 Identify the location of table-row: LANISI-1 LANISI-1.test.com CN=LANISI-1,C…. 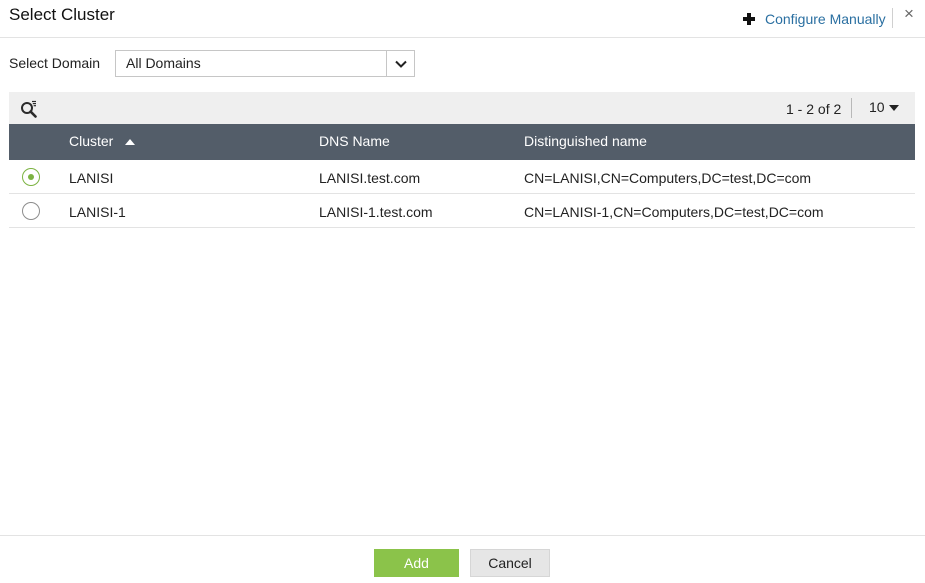
(462, 211).